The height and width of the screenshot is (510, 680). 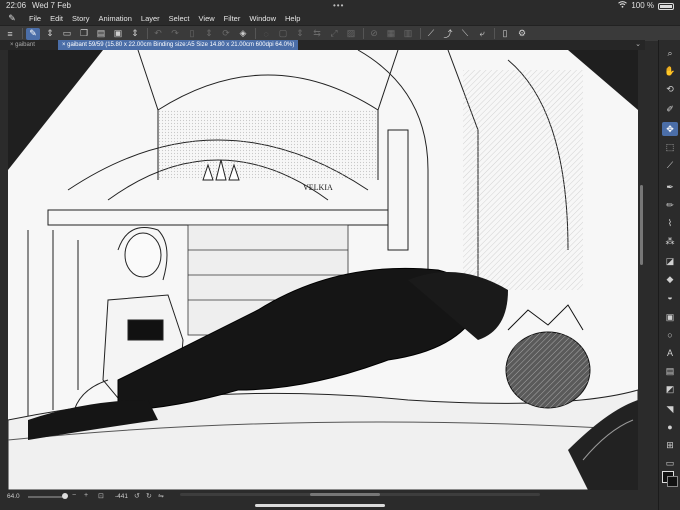 I want to click on hand-icon: ✋, so click(x=670, y=71).